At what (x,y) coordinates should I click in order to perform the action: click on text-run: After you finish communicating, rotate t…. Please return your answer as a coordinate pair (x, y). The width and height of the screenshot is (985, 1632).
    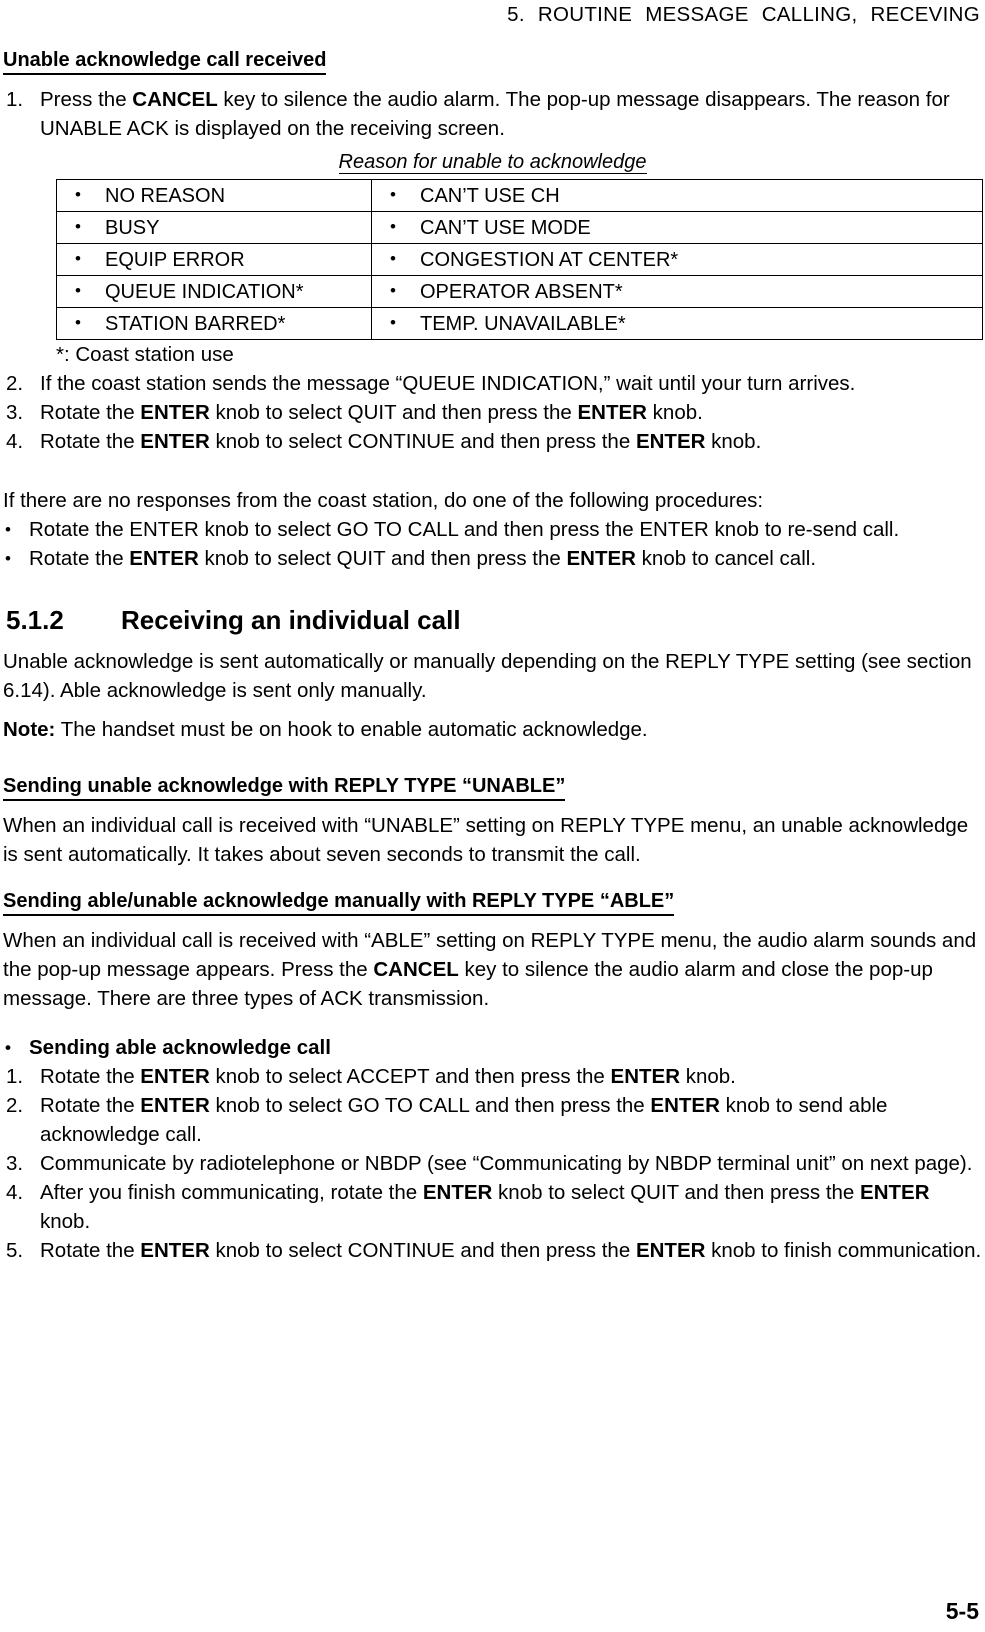
    Looking at the image, I should click on (231, 1192).